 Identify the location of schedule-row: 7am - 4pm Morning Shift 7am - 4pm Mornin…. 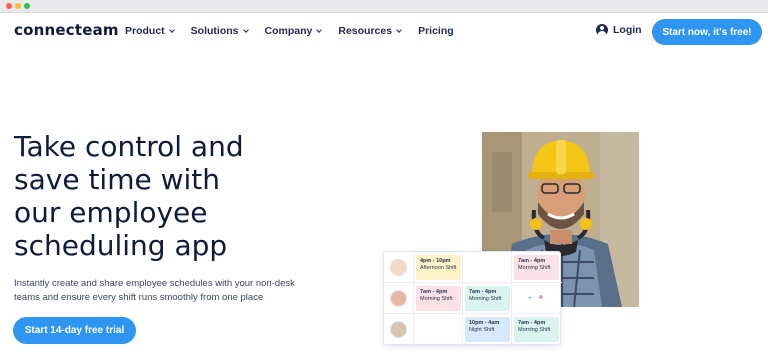
(473, 298).